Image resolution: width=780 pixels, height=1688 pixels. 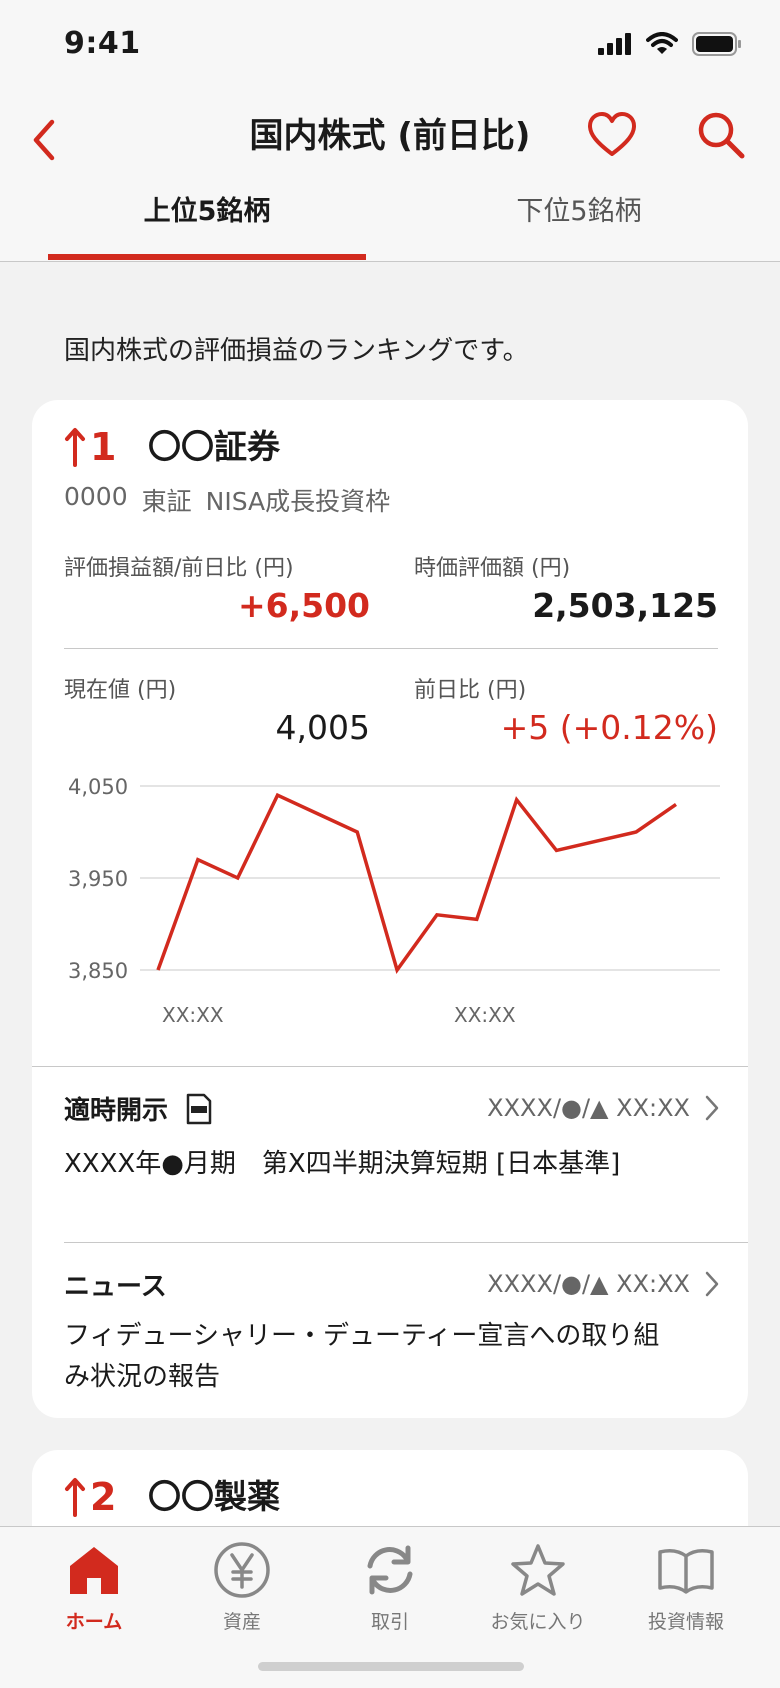 What do you see at coordinates (94, 1570) in the screenshot?
I see `home-icon` at bounding box center [94, 1570].